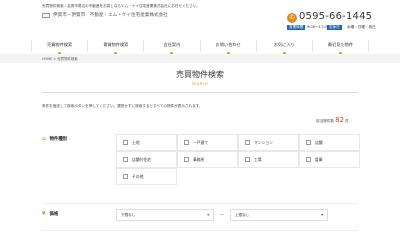  What do you see at coordinates (279, 215) in the screenshot?
I see `price-max-select: 上限なし ▾` at bounding box center [279, 215].